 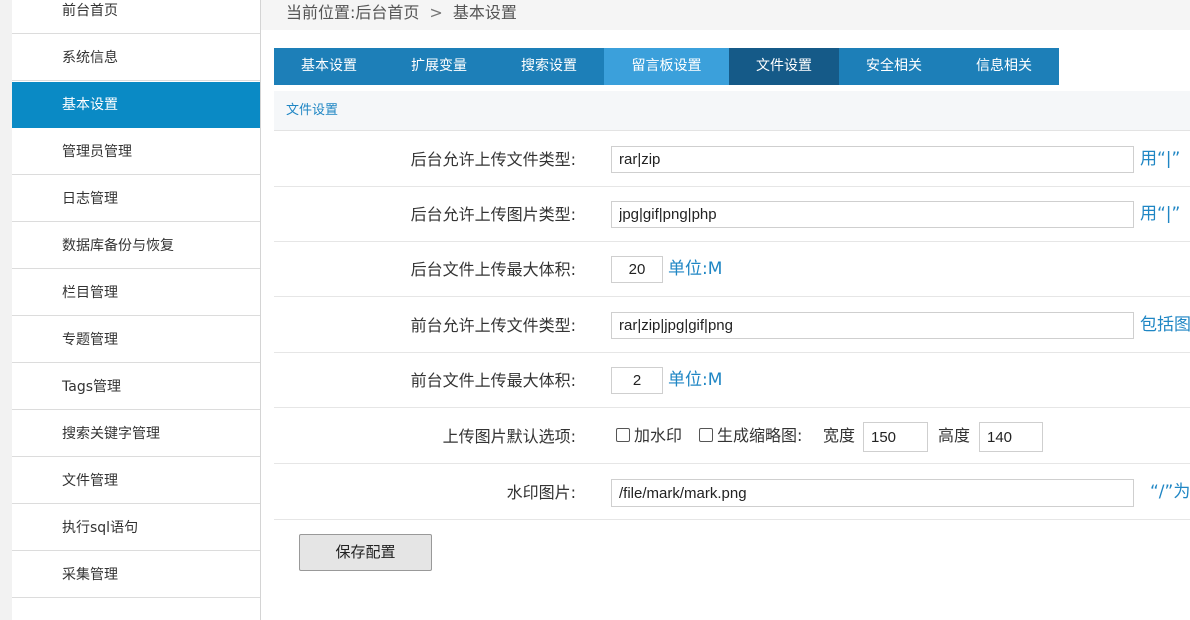 I want to click on image-defaults-label: 上传图片默认选项:, so click(x=509, y=436).